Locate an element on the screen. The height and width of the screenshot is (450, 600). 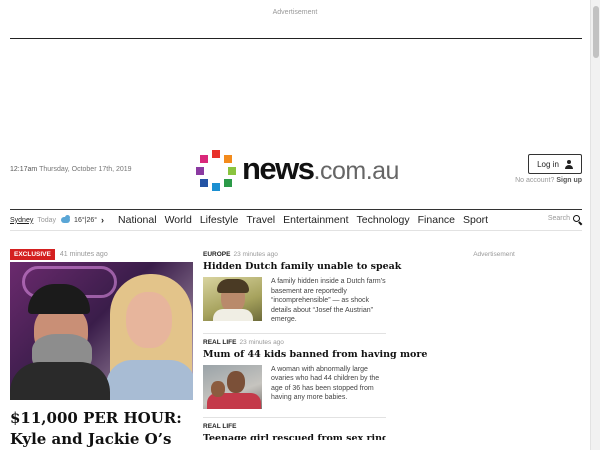
date-time: 12:17am Thursday, October 17th, 2019 is located at coordinates (71, 169).